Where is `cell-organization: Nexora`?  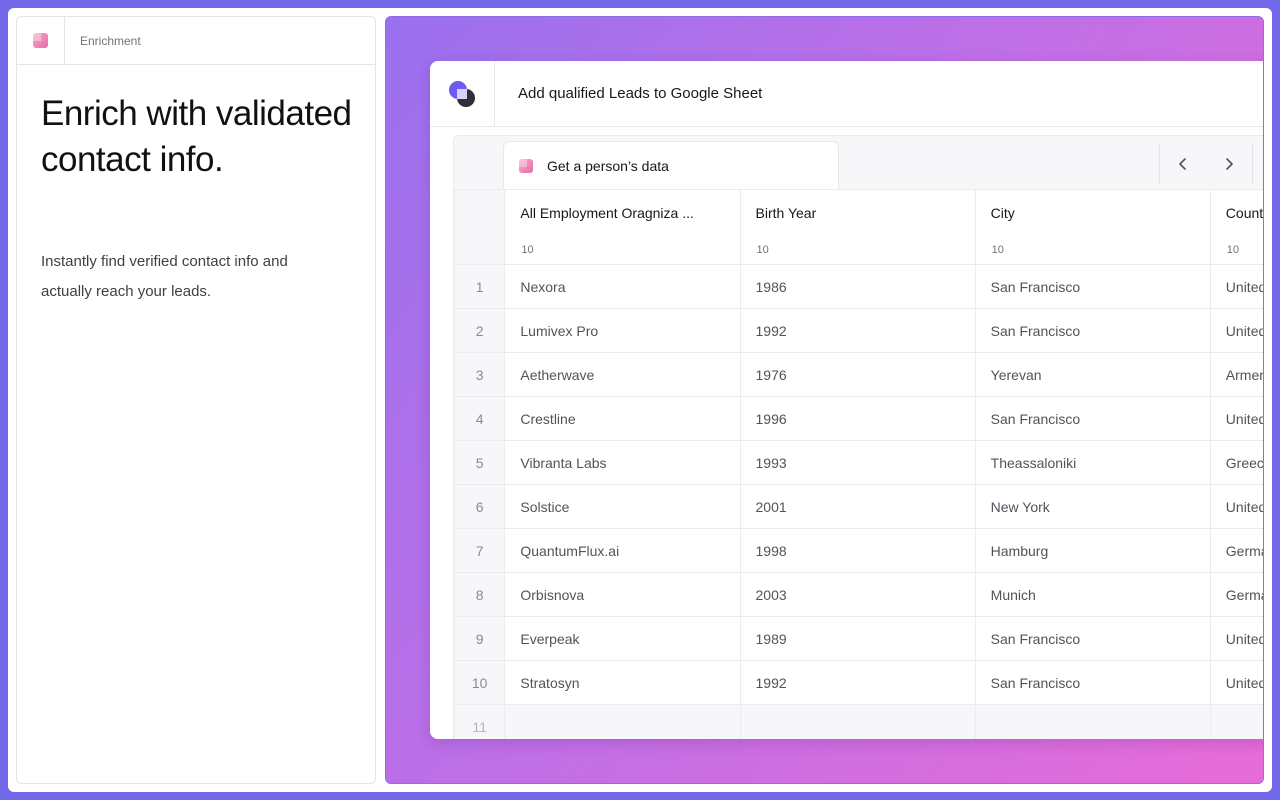 cell-organization: Nexora is located at coordinates (622, 286).